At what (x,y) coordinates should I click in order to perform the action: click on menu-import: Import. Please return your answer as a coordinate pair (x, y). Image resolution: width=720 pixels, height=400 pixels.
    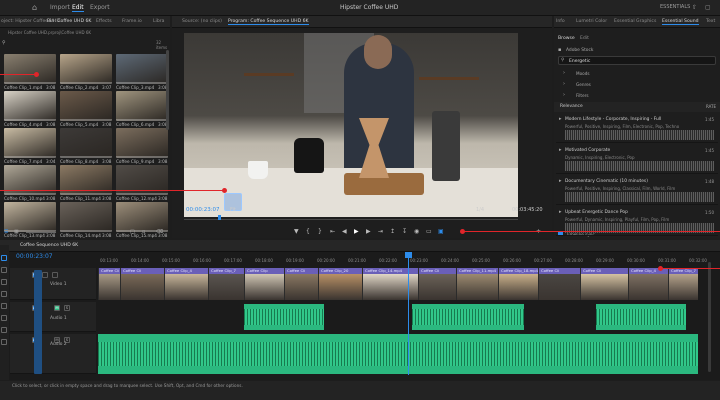
    Looking at the image, I should click on (60, 7).